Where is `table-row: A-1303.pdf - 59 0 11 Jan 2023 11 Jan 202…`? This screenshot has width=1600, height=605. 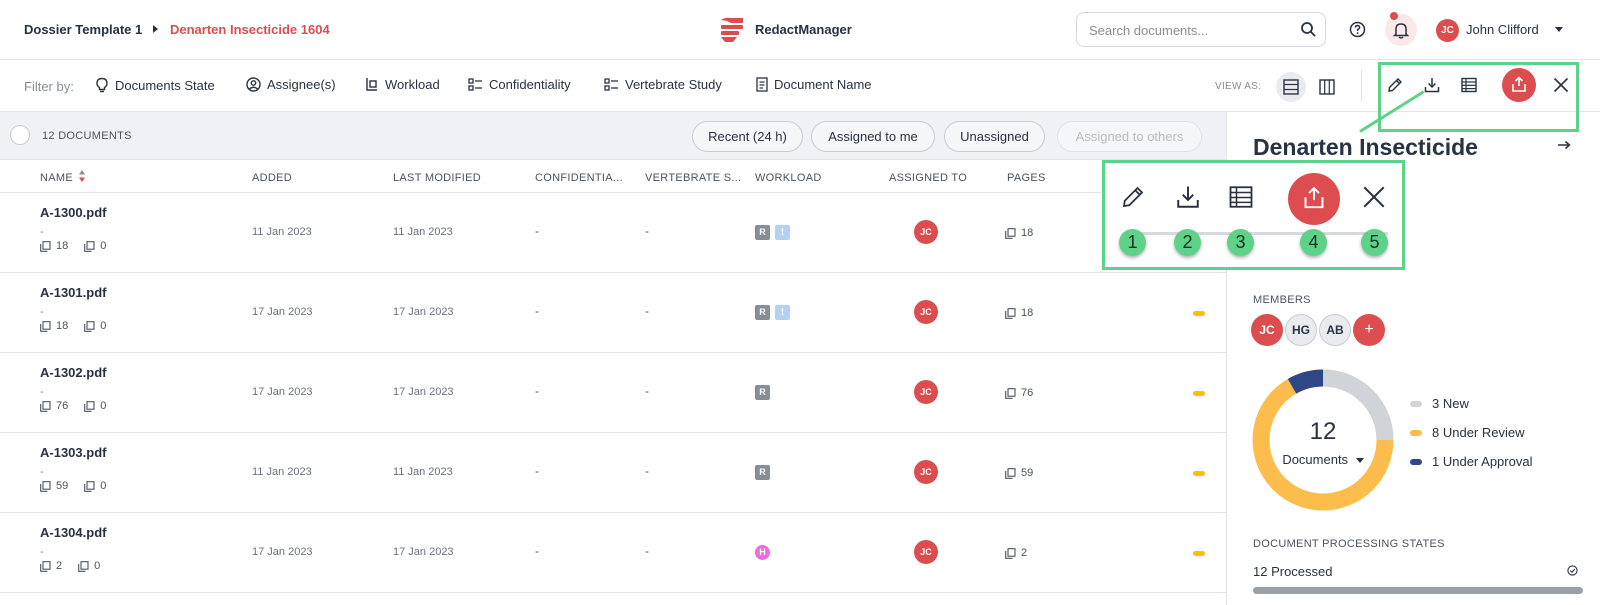
table-row: A-1303.pdf - 59 0 11 Jan 2023 11 Jan 202… is located at coordinates (613, 473).